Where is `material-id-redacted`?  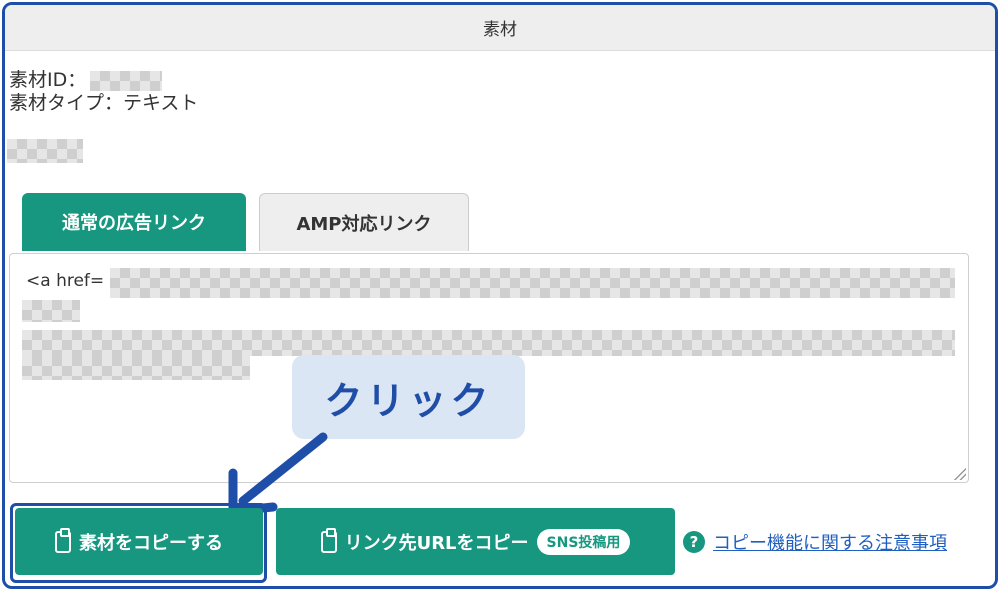 material-id-redacted is located at coordinates (126, 80).